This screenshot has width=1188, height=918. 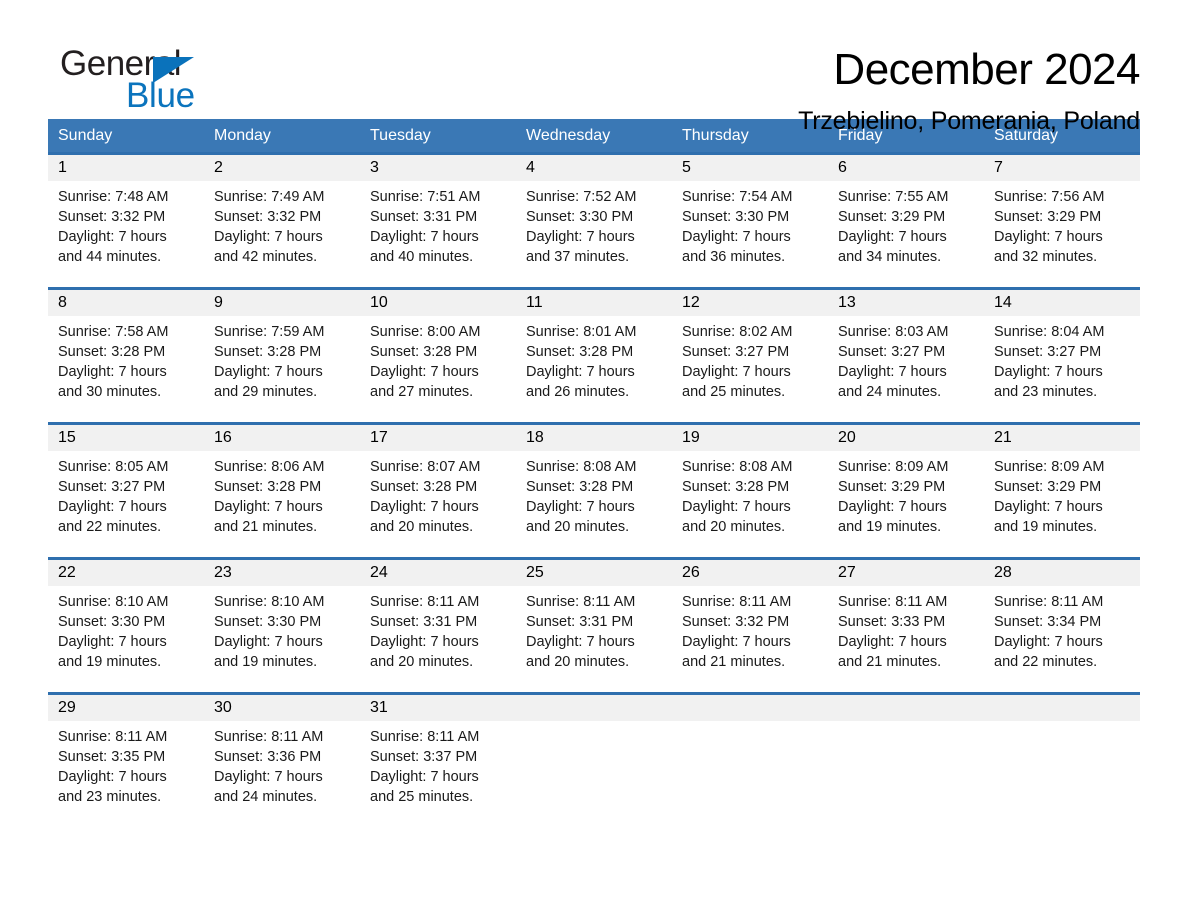 What do you see at coordinates (282, 438) in the screenshot?
I see `day-number-16: 16` at bounding box center [282, 438].